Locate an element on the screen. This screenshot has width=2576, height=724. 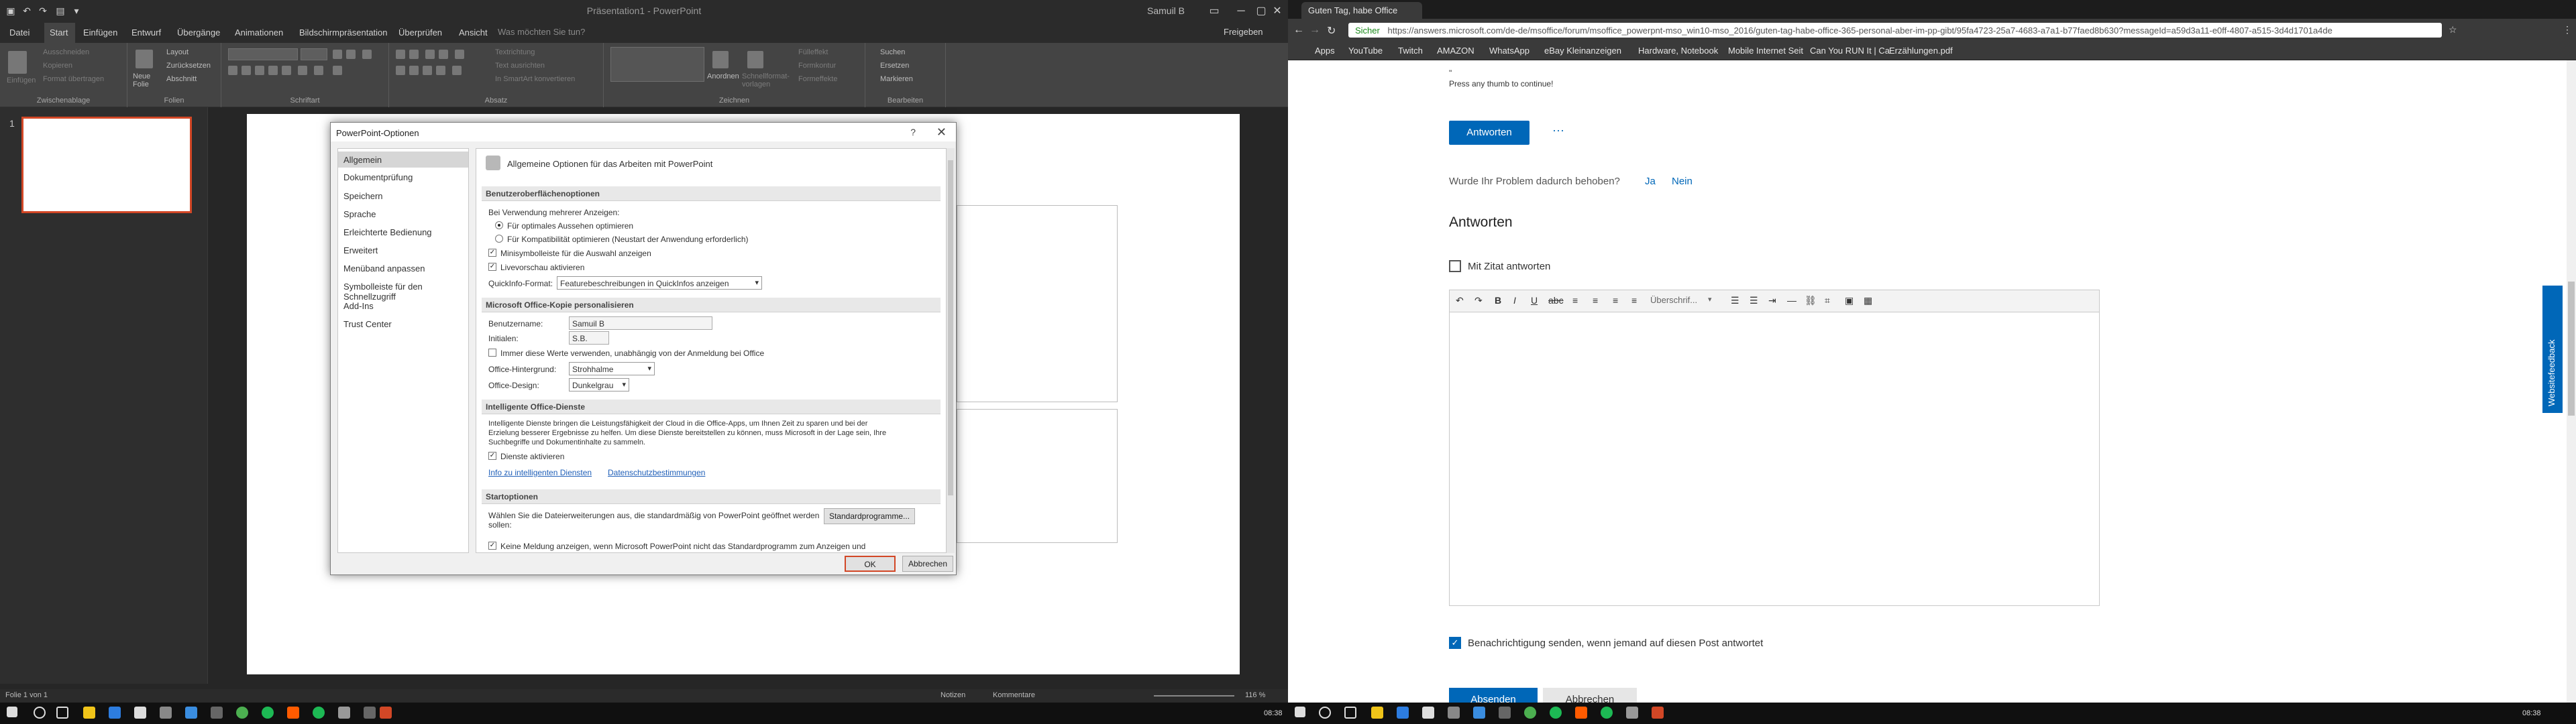
answer-yes-link: Ja is located at coordinates (1650, 181).